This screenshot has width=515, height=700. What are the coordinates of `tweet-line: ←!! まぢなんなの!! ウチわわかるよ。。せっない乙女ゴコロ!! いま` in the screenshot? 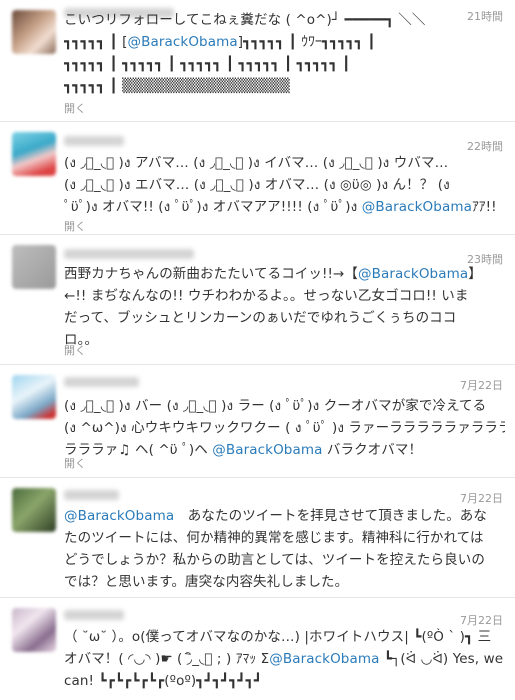 It's located at (284, 296).